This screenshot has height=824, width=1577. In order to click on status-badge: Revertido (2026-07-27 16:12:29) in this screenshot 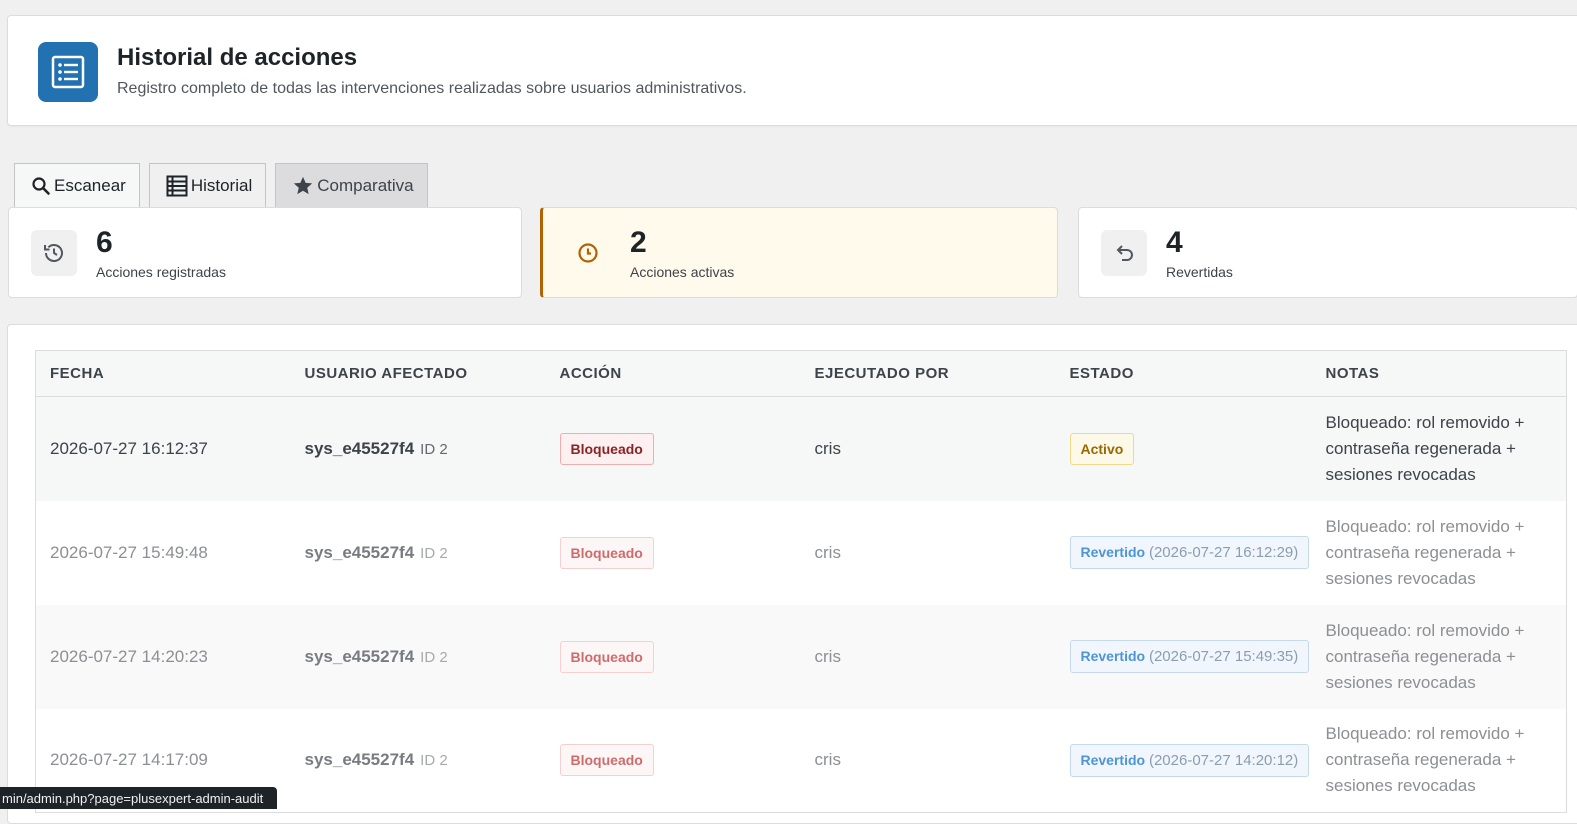, I will do `click(1189, 552)`.